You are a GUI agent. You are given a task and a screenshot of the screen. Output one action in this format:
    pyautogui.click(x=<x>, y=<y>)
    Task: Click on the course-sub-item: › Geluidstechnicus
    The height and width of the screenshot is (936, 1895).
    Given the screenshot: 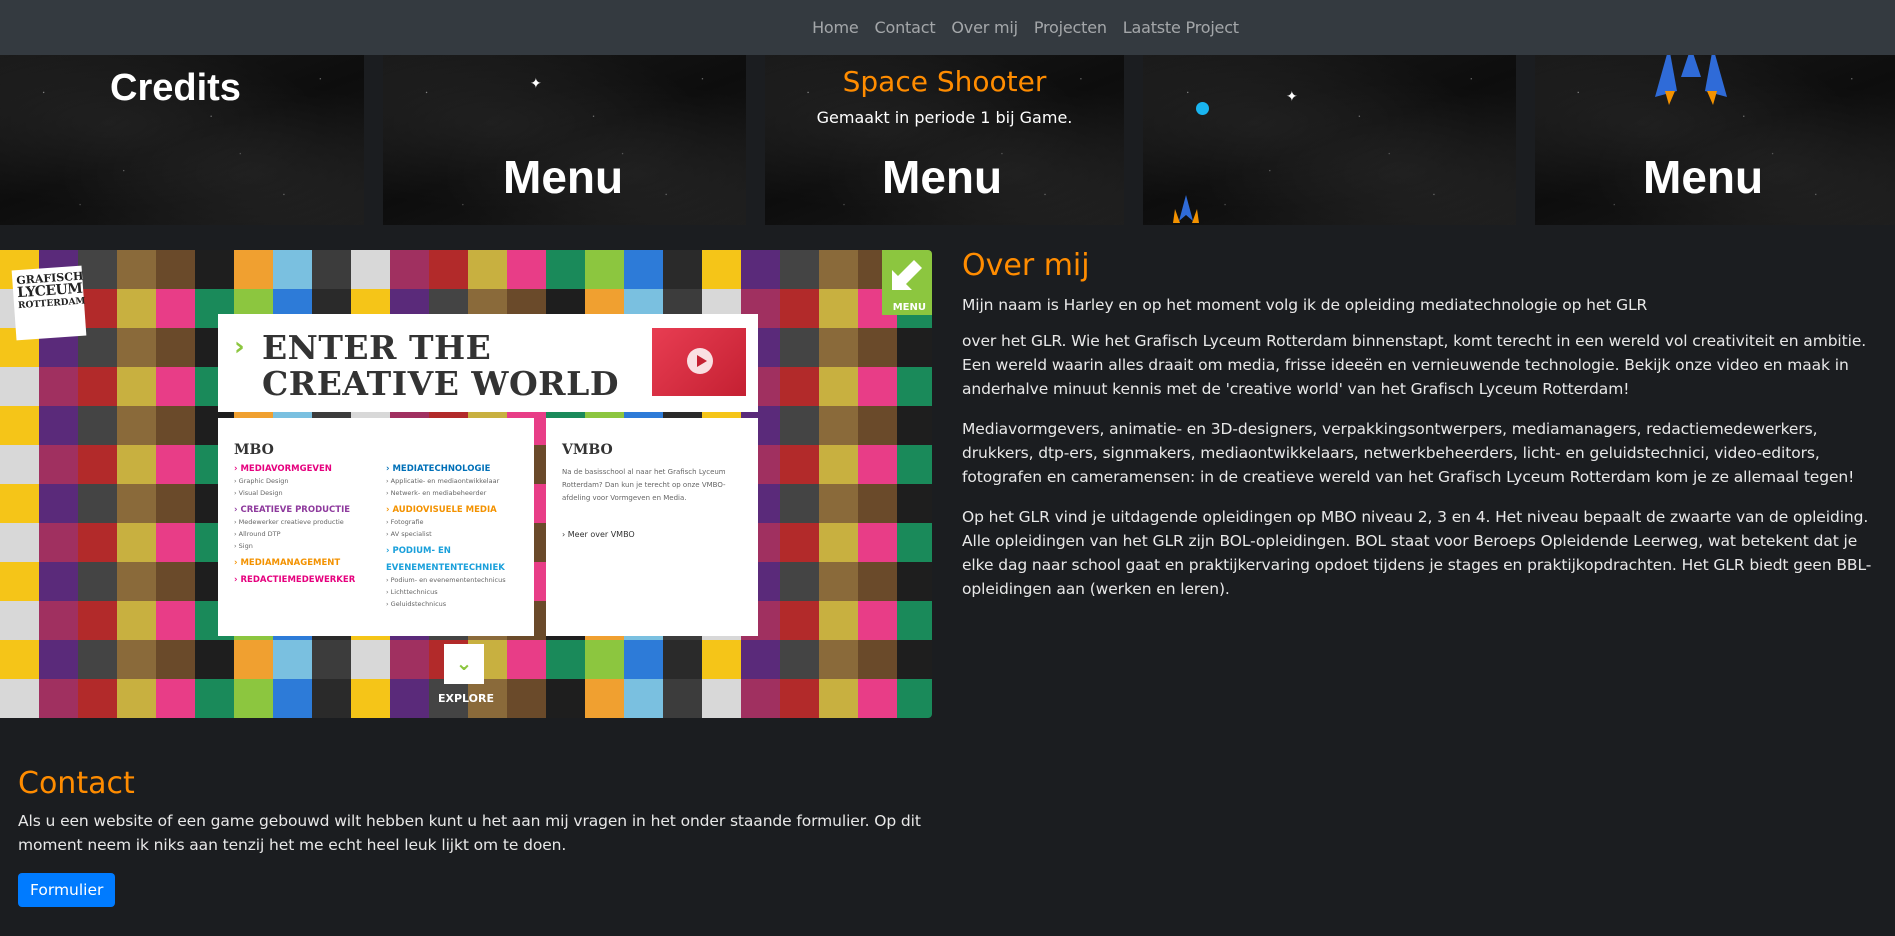 What is the action you would take?
    pyautogui.click(x=416, y=604)
    